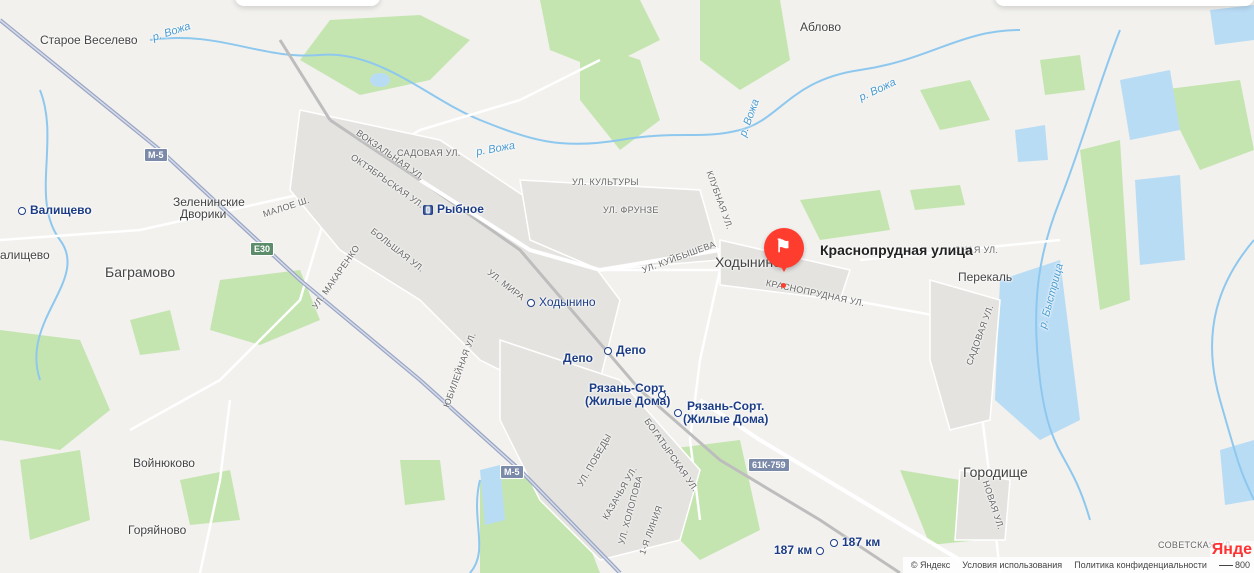 This screenshot has height=573, width=1254. What do you see at coordinates (307, 3) in the screenshot?
I see `top-left-panel` at bounding box center [307, 3].